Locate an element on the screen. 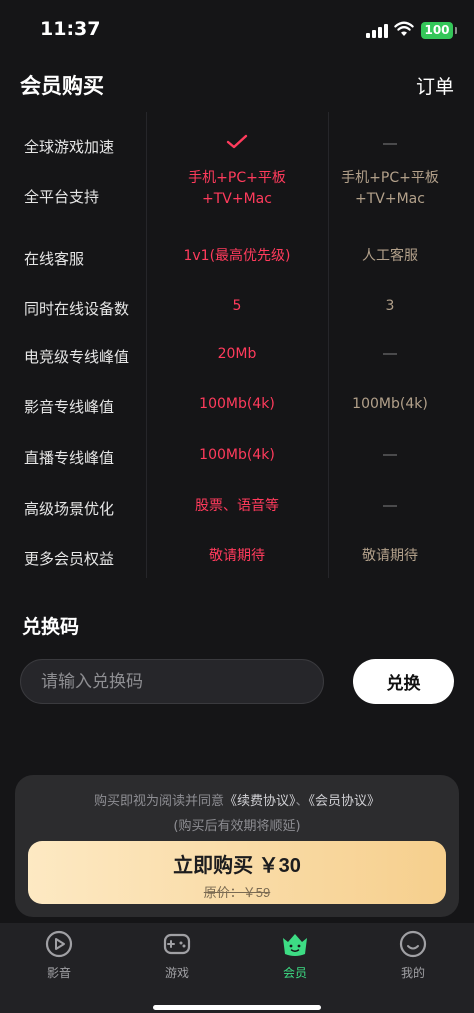 This screenshot has width=474, height=1013. check-icon is located at coordinates (237, 141).